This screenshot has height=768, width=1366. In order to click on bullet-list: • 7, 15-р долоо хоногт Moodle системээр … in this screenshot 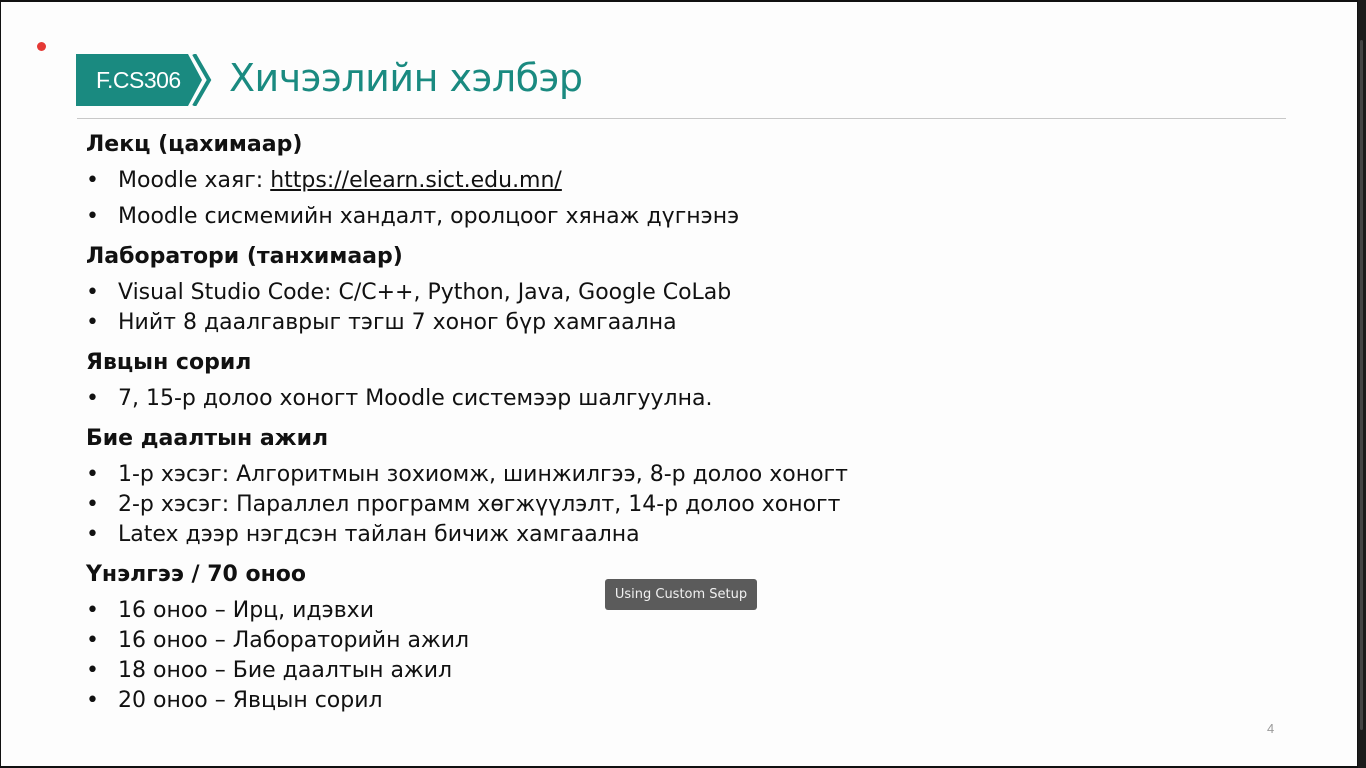, I will do `click(661, 399)`.